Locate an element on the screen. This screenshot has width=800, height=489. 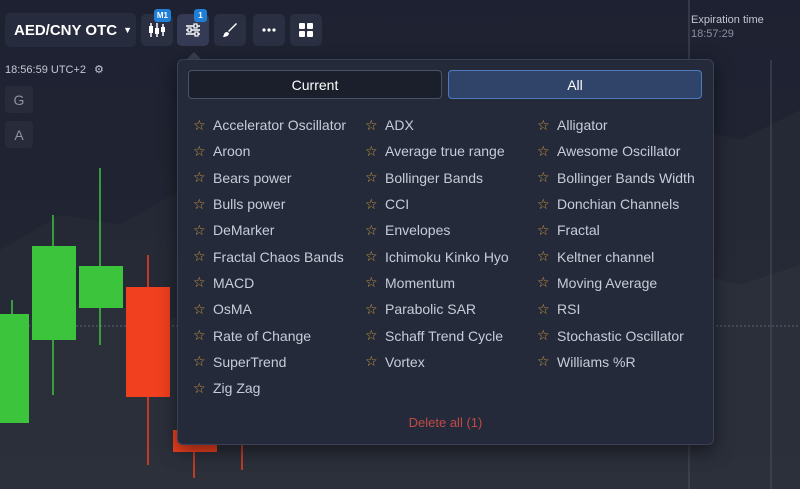
panel-caret is located at coordinates (194, 55).